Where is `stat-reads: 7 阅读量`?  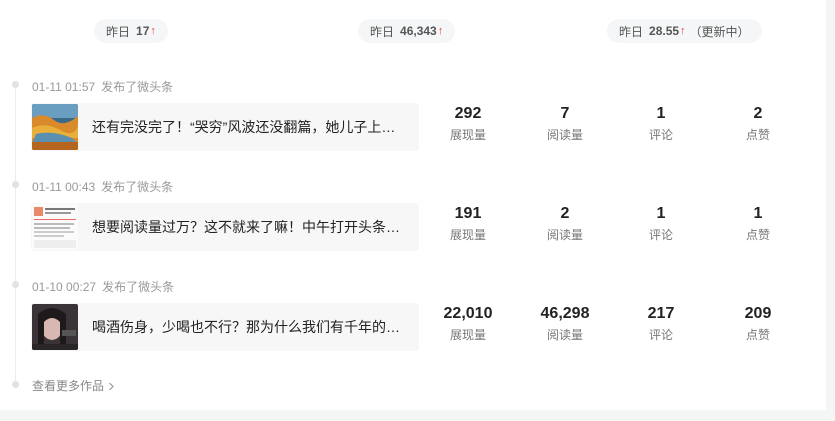
stat-reads: 7 阅读量 is located at coordinates (565, 123).